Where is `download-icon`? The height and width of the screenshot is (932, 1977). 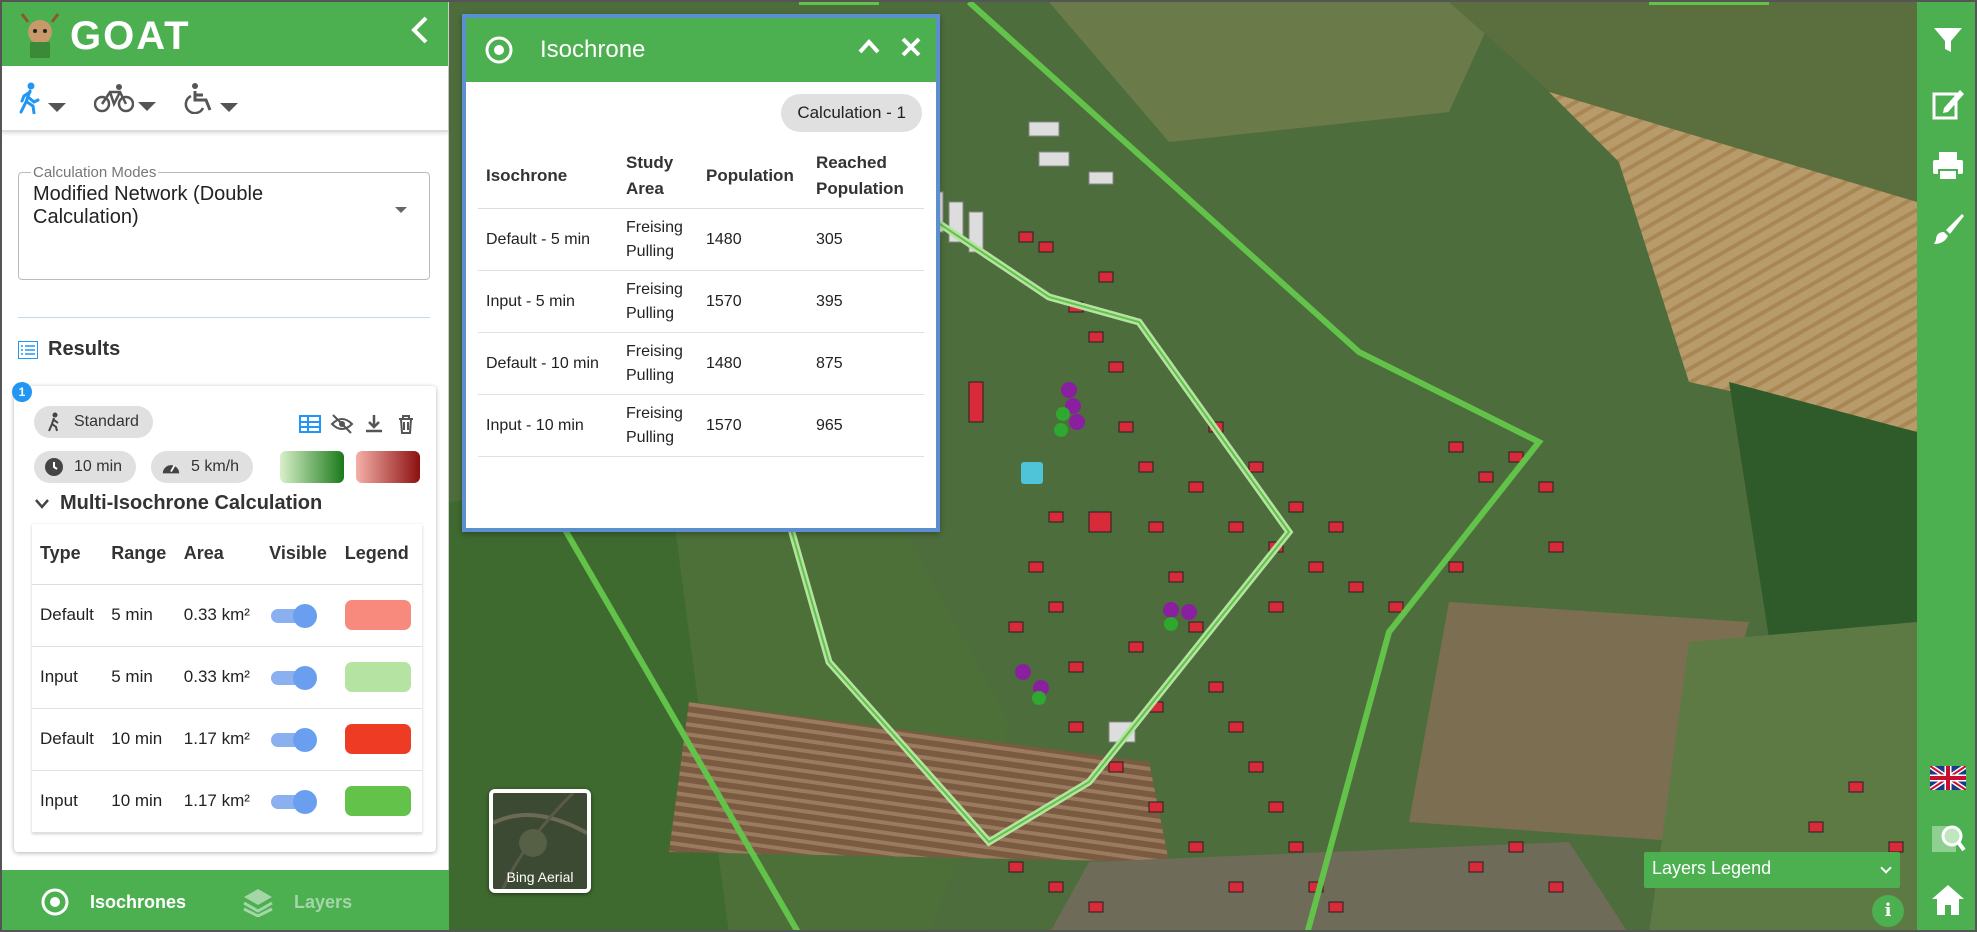 download-icon is located at coordinates (374, 424).